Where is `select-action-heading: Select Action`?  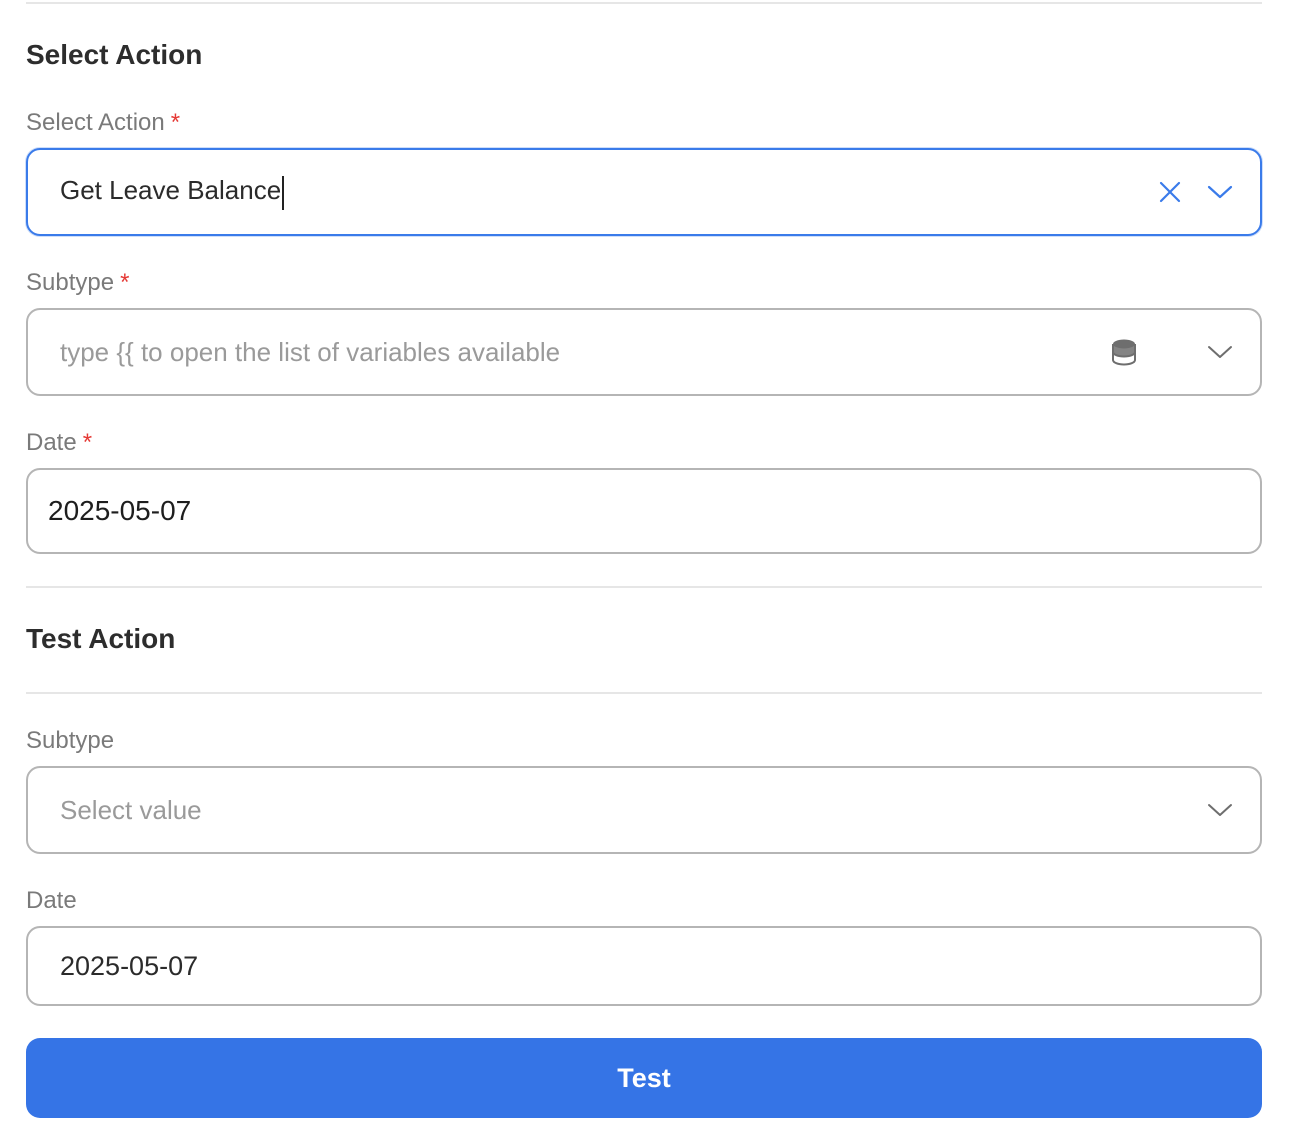 select-action-heading: Select Action is located at coordinates (114, 54).